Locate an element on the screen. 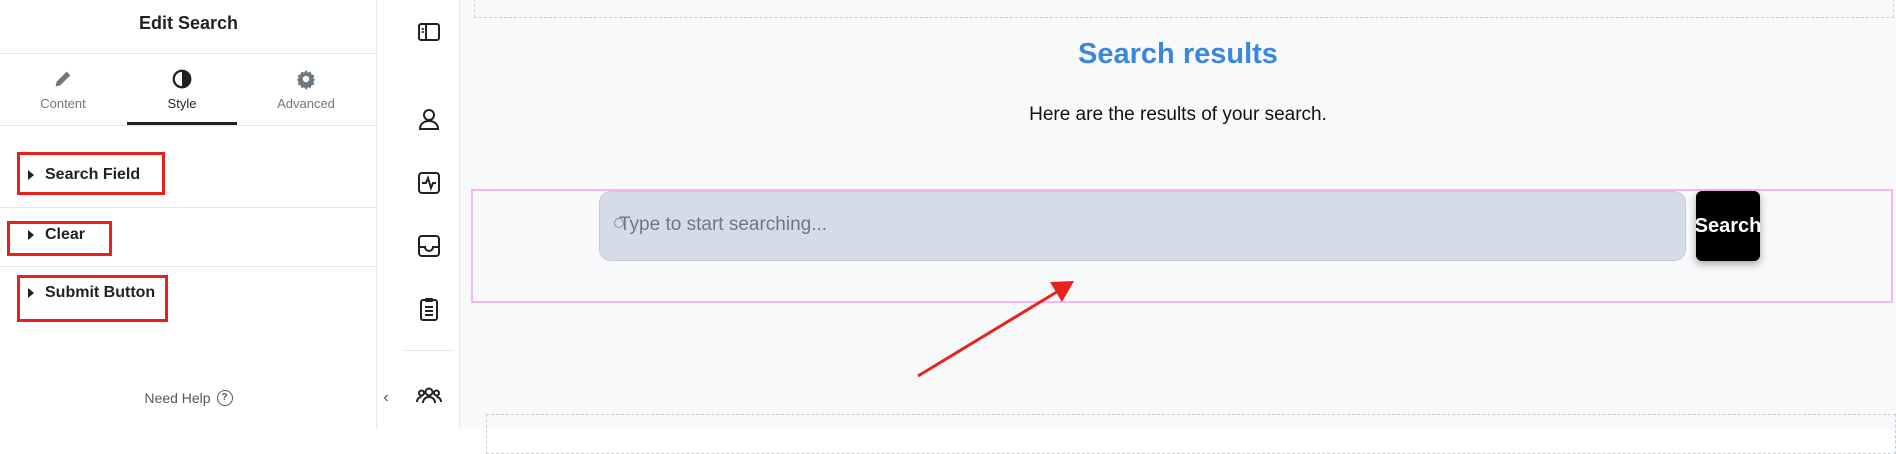 Image resolution: width=1896 pixels, height=454 pixels. question-icon: ? is located at coordinates (224, 398).